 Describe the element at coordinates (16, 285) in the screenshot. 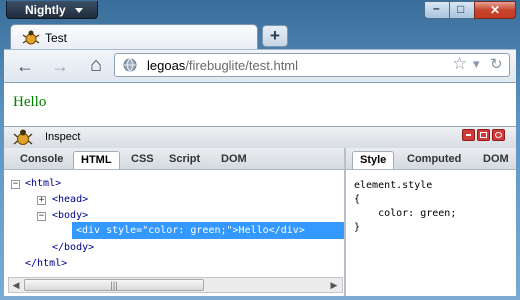

I see `scroll-left-icon: ◀` at that location.